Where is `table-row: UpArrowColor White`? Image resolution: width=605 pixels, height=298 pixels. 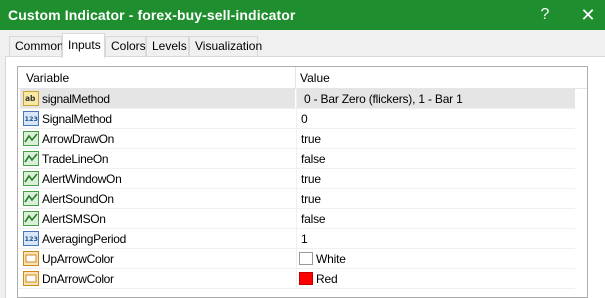
table-row: UpArrowColor White is located at coordinates (296, 259).